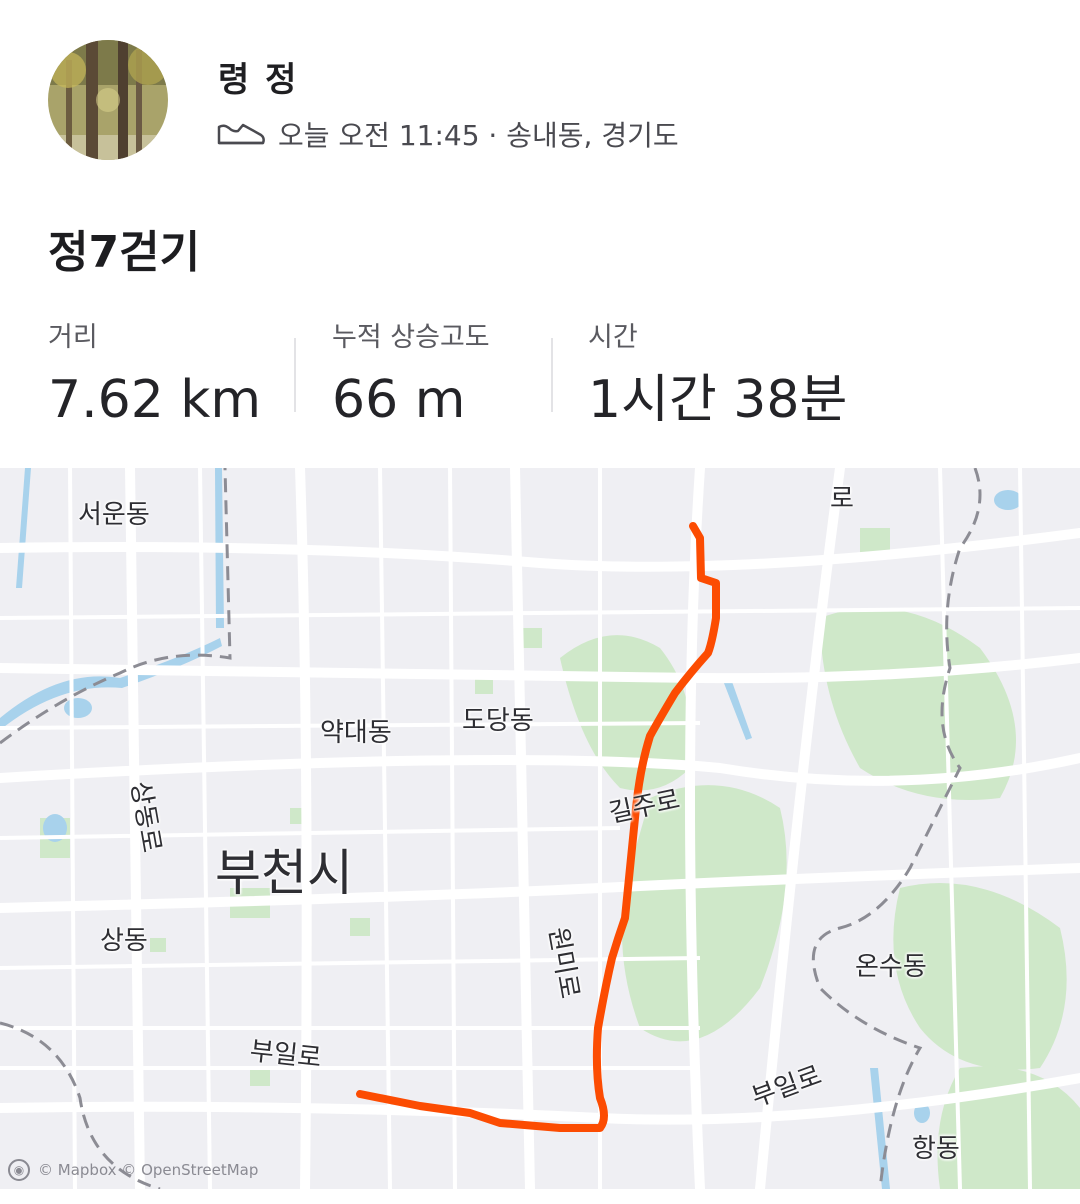 The image size is (1080, 1204). I want to click on stat-distance: 거리 7.62 km, so click(154, 374).